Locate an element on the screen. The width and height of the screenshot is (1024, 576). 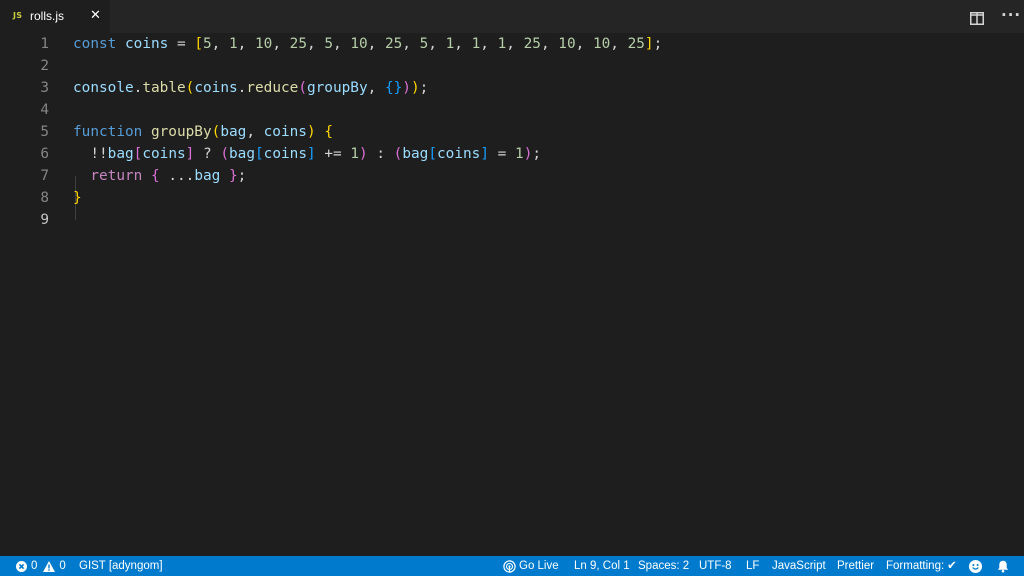
formatting-status: Formatting: ✔ is located at coordinates (921, 566).